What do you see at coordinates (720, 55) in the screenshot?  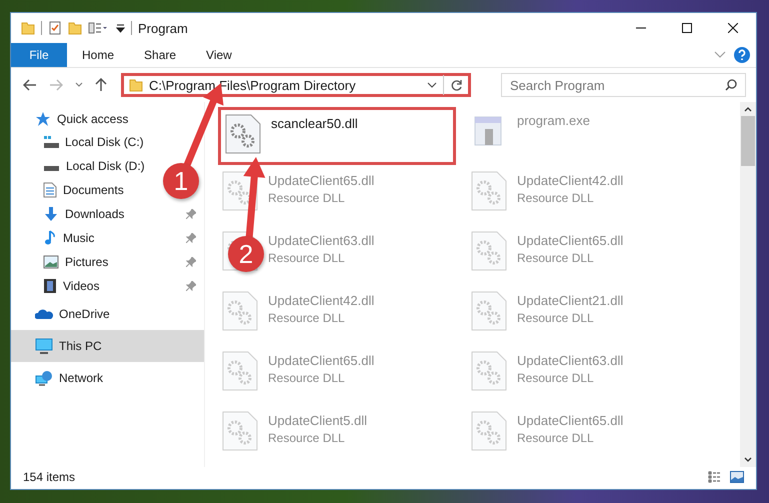 I see `chevron-icon` at bounding box center [720, 55].